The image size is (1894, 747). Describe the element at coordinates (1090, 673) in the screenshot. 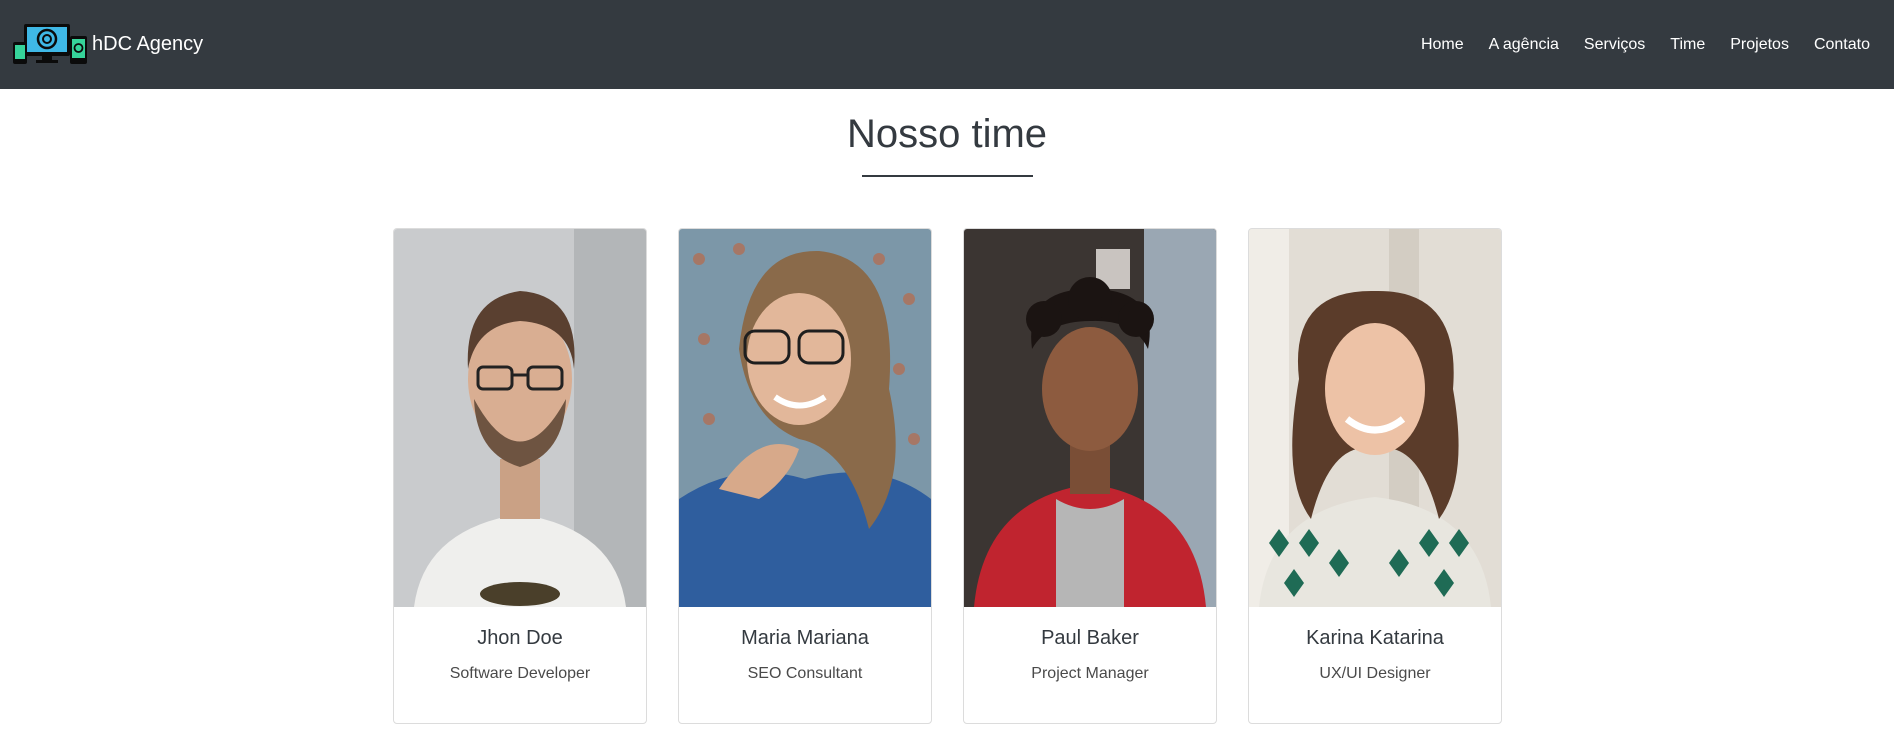

I see `member-role: Project Manager` at that location.